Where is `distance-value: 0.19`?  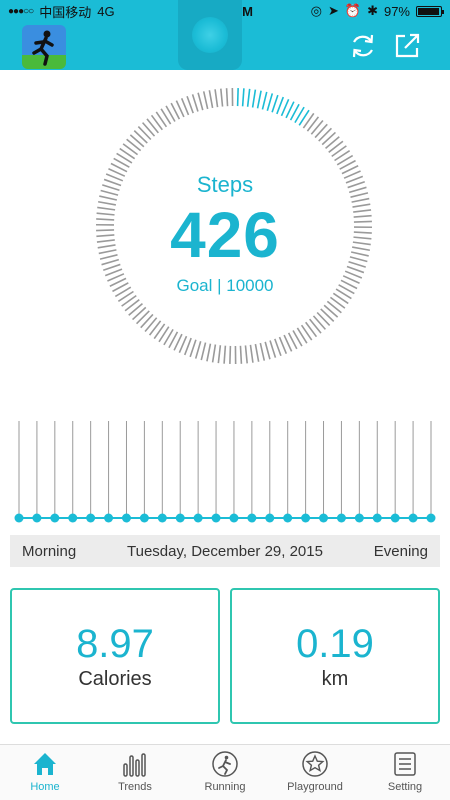
distance-value: 0.19 is located at coordinates (335, 643).